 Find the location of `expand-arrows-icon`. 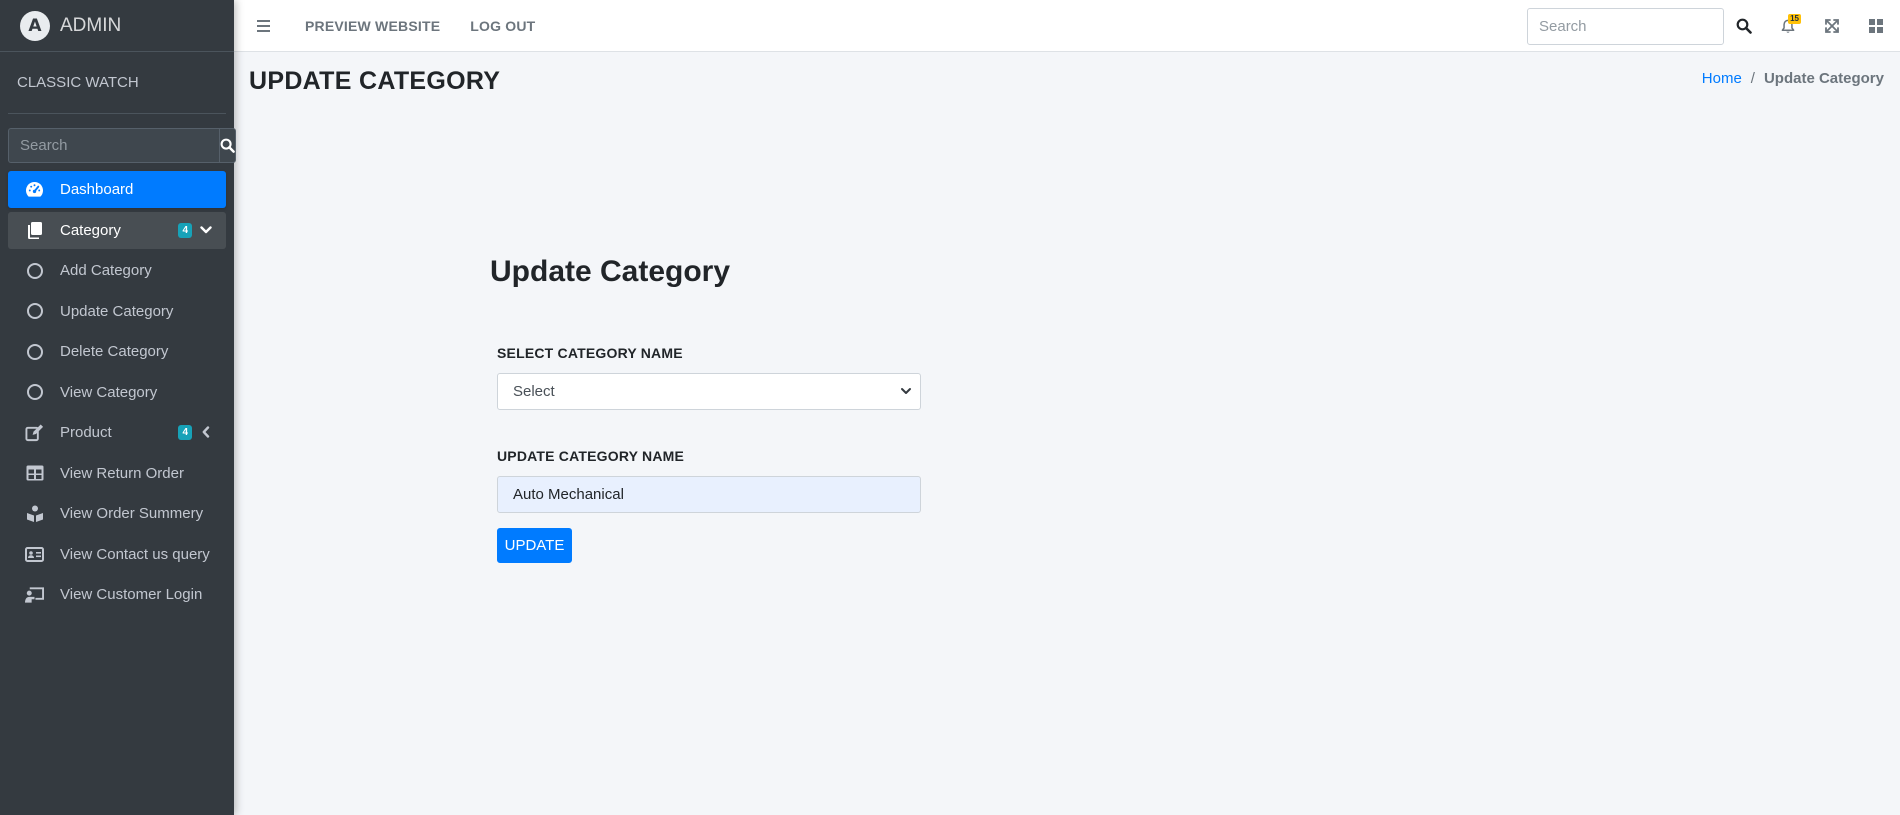

expand-arrows-icon is located at coordinates (1832, 26).